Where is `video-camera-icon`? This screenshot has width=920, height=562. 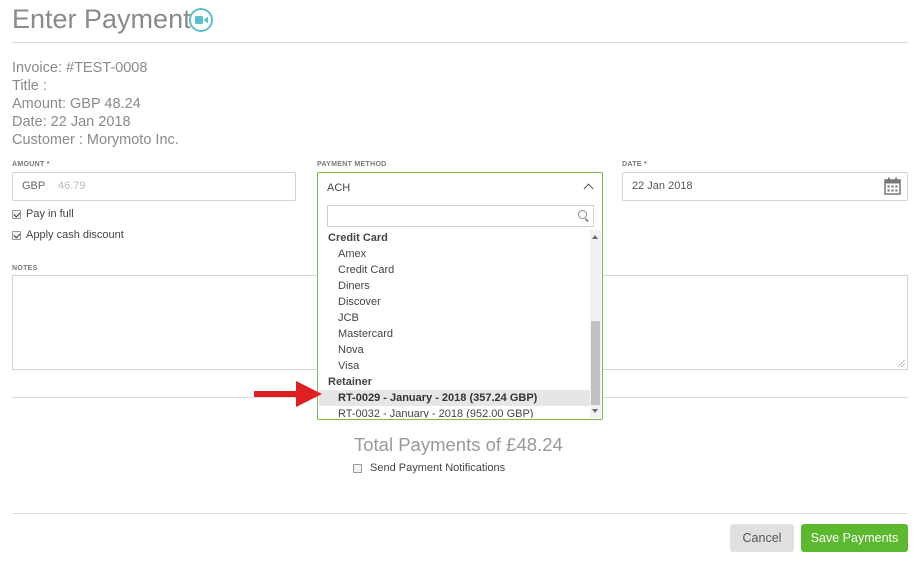 video-camera-icon is located at coordinates (201, 20).